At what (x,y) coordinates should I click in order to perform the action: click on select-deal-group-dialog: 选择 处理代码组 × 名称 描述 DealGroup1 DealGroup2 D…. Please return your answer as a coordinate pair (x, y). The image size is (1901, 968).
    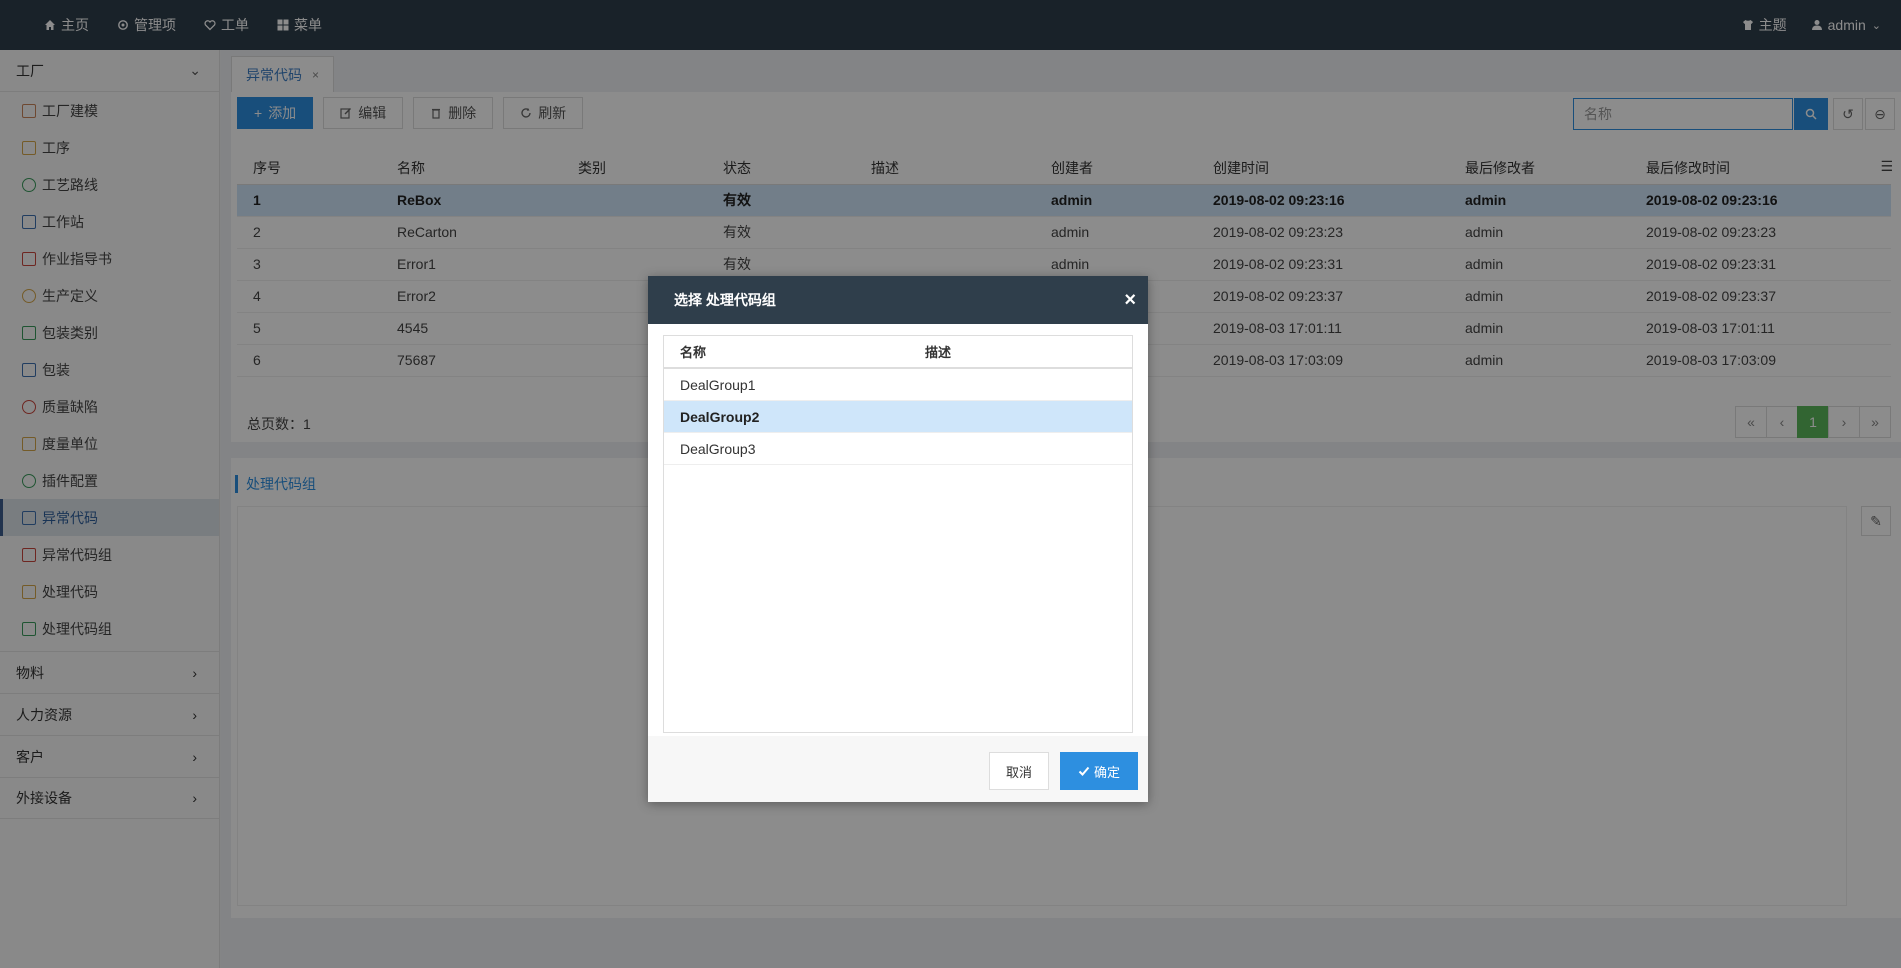
    Looking at the image, I should click on (898, 539).